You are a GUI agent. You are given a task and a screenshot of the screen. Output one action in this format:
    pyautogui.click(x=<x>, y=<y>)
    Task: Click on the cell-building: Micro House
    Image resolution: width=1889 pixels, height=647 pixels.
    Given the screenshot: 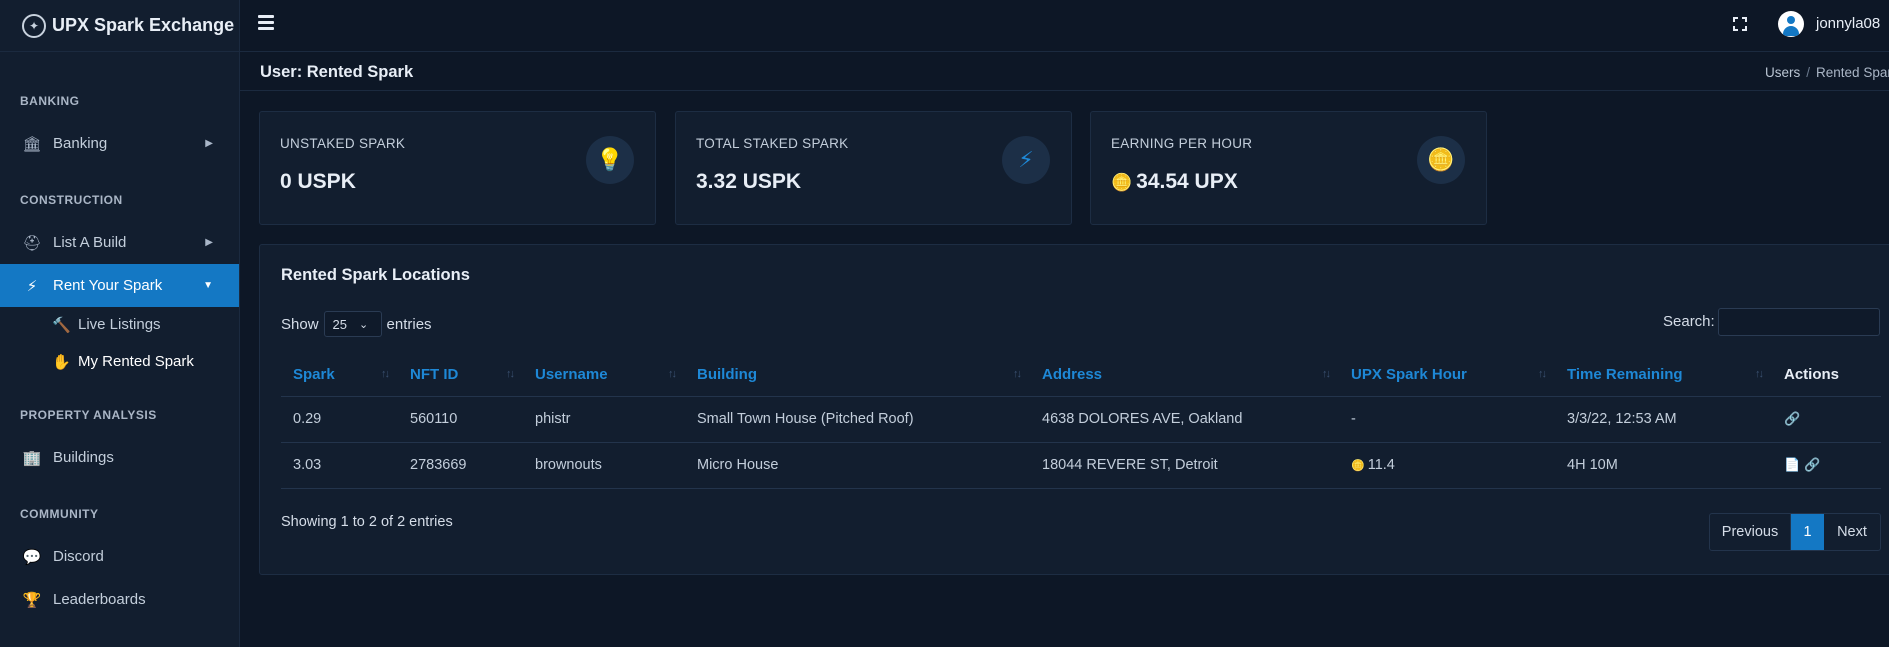 What is the action you would take?
    pyautogui.click(x=857, y=465)
    